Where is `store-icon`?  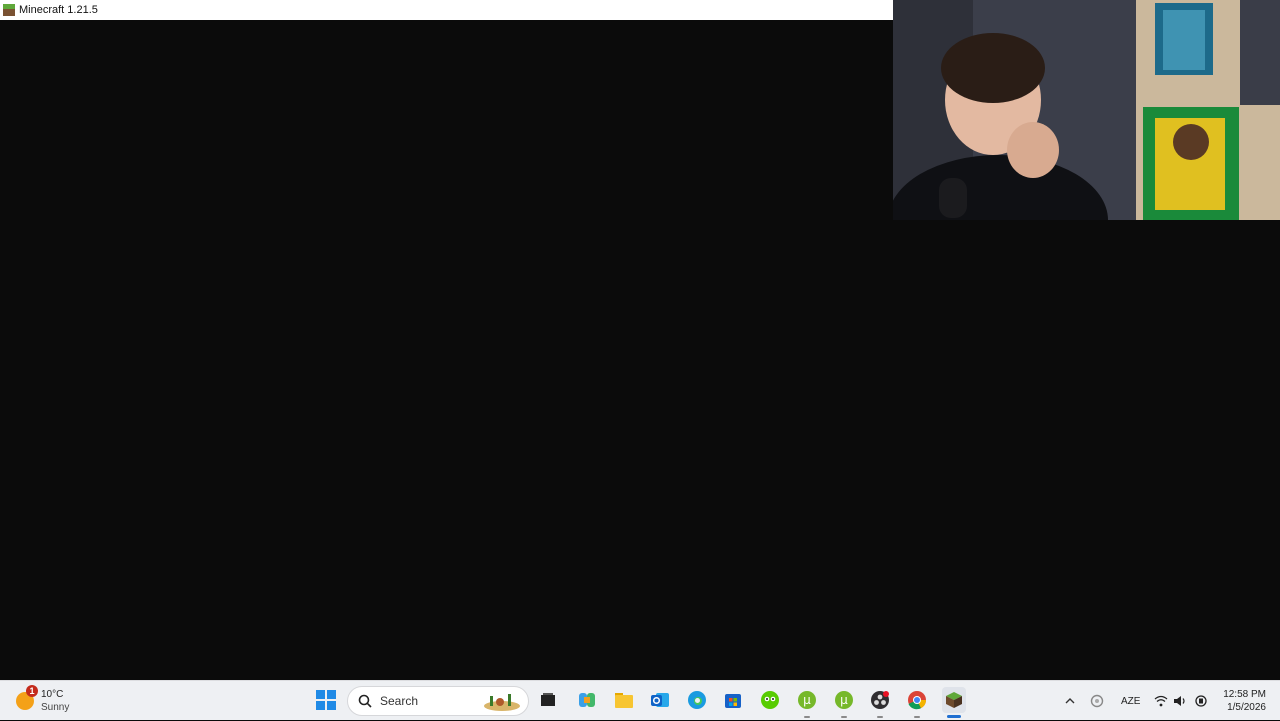
store-icon is located at coordinates (733, 701).